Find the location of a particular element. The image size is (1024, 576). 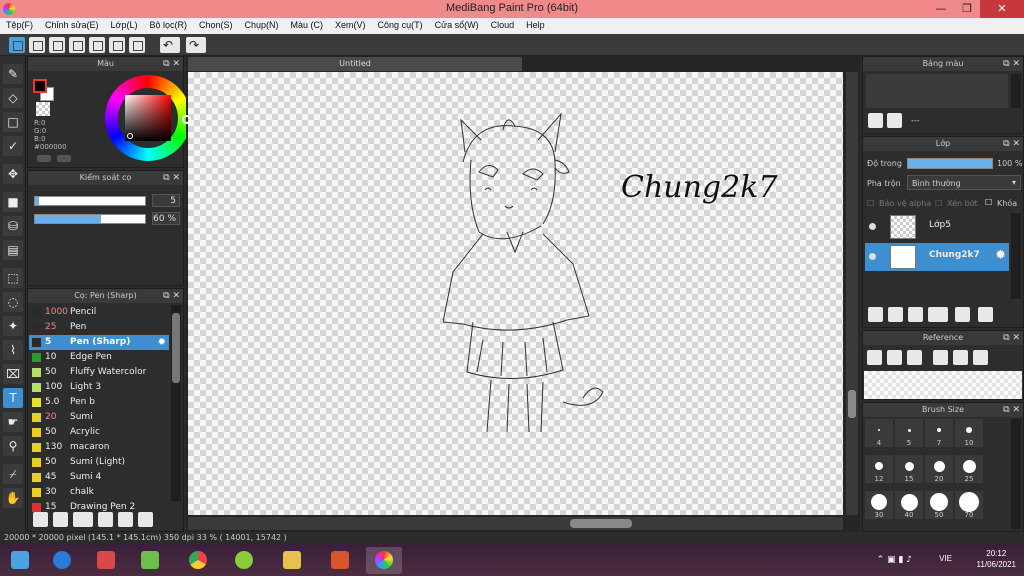

brush-size-preset: 25 is located at coordinates (969, 469).